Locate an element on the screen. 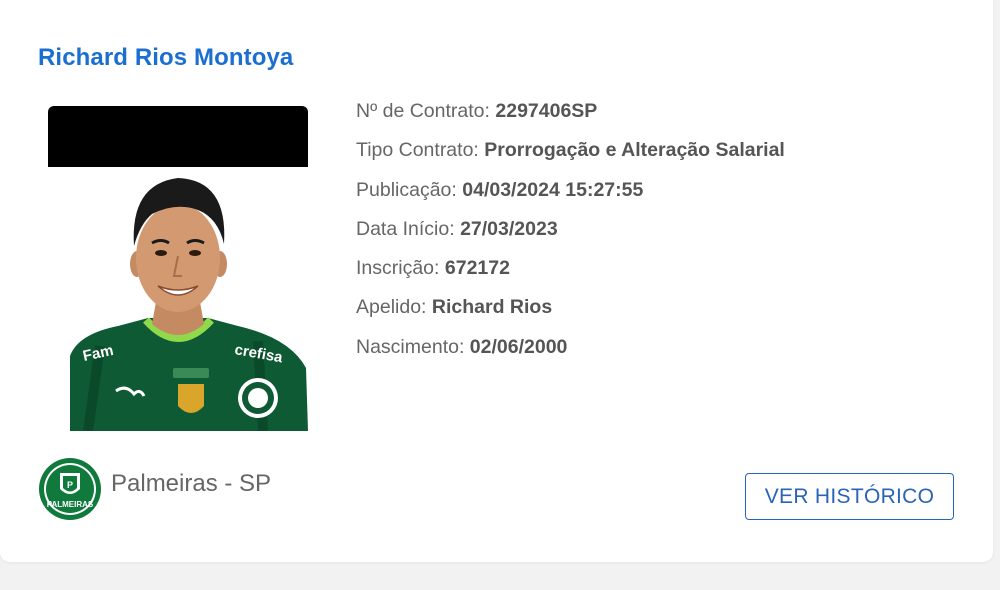 The image size is (1000, 590). detail-value: 02/06/2000 is located at coordinates (518, 346).